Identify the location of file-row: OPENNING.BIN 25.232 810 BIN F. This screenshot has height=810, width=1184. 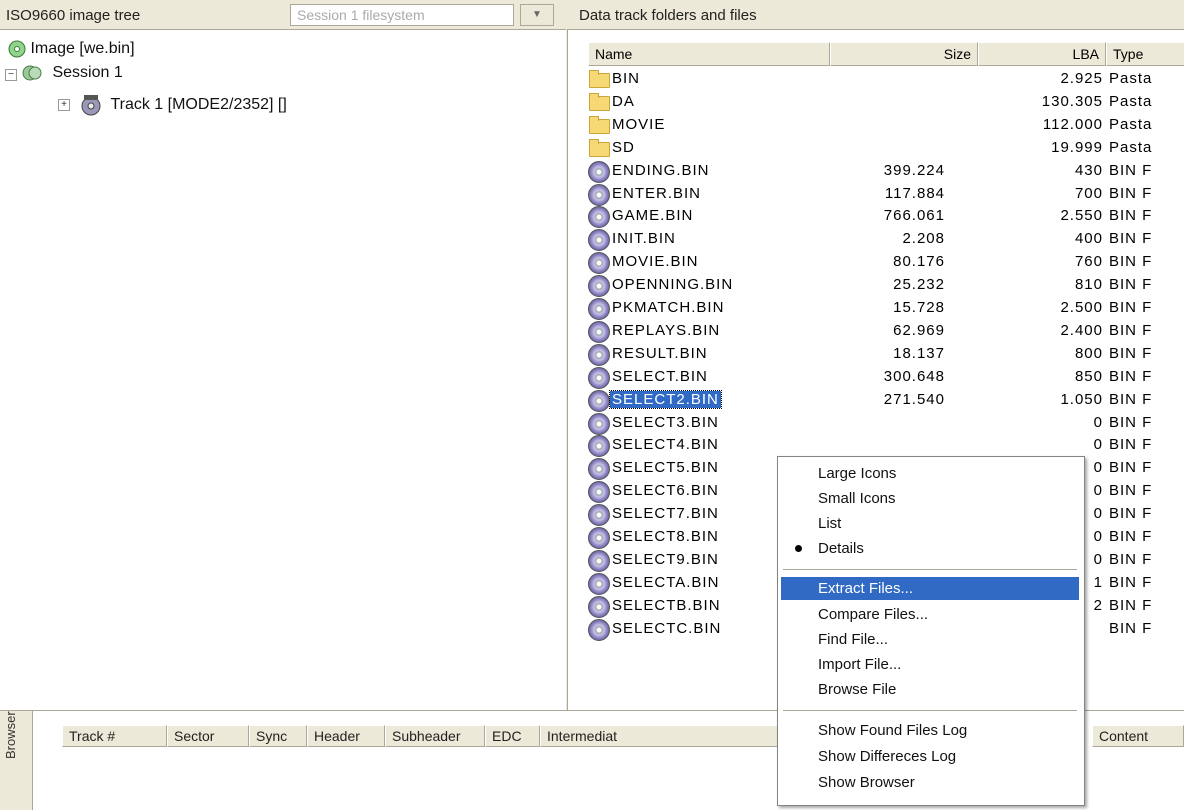
(876, 286).